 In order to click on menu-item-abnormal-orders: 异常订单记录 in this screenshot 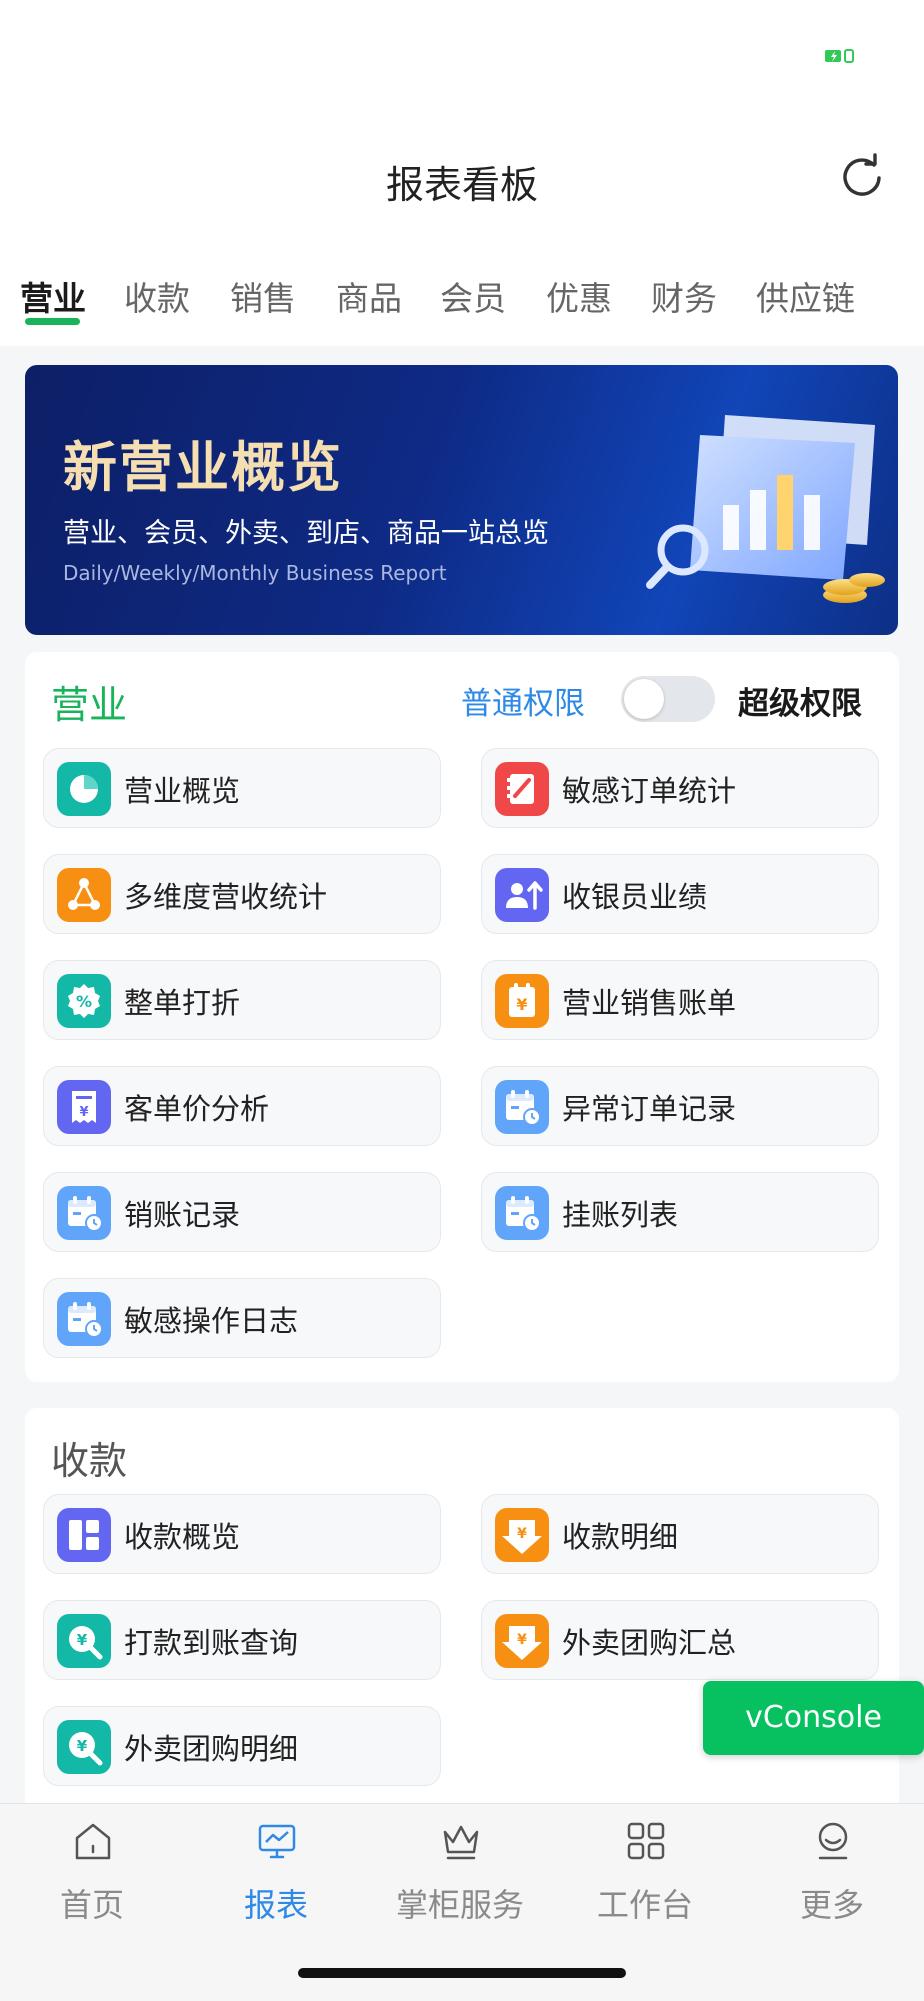, I will do `click(680, 1106)`.